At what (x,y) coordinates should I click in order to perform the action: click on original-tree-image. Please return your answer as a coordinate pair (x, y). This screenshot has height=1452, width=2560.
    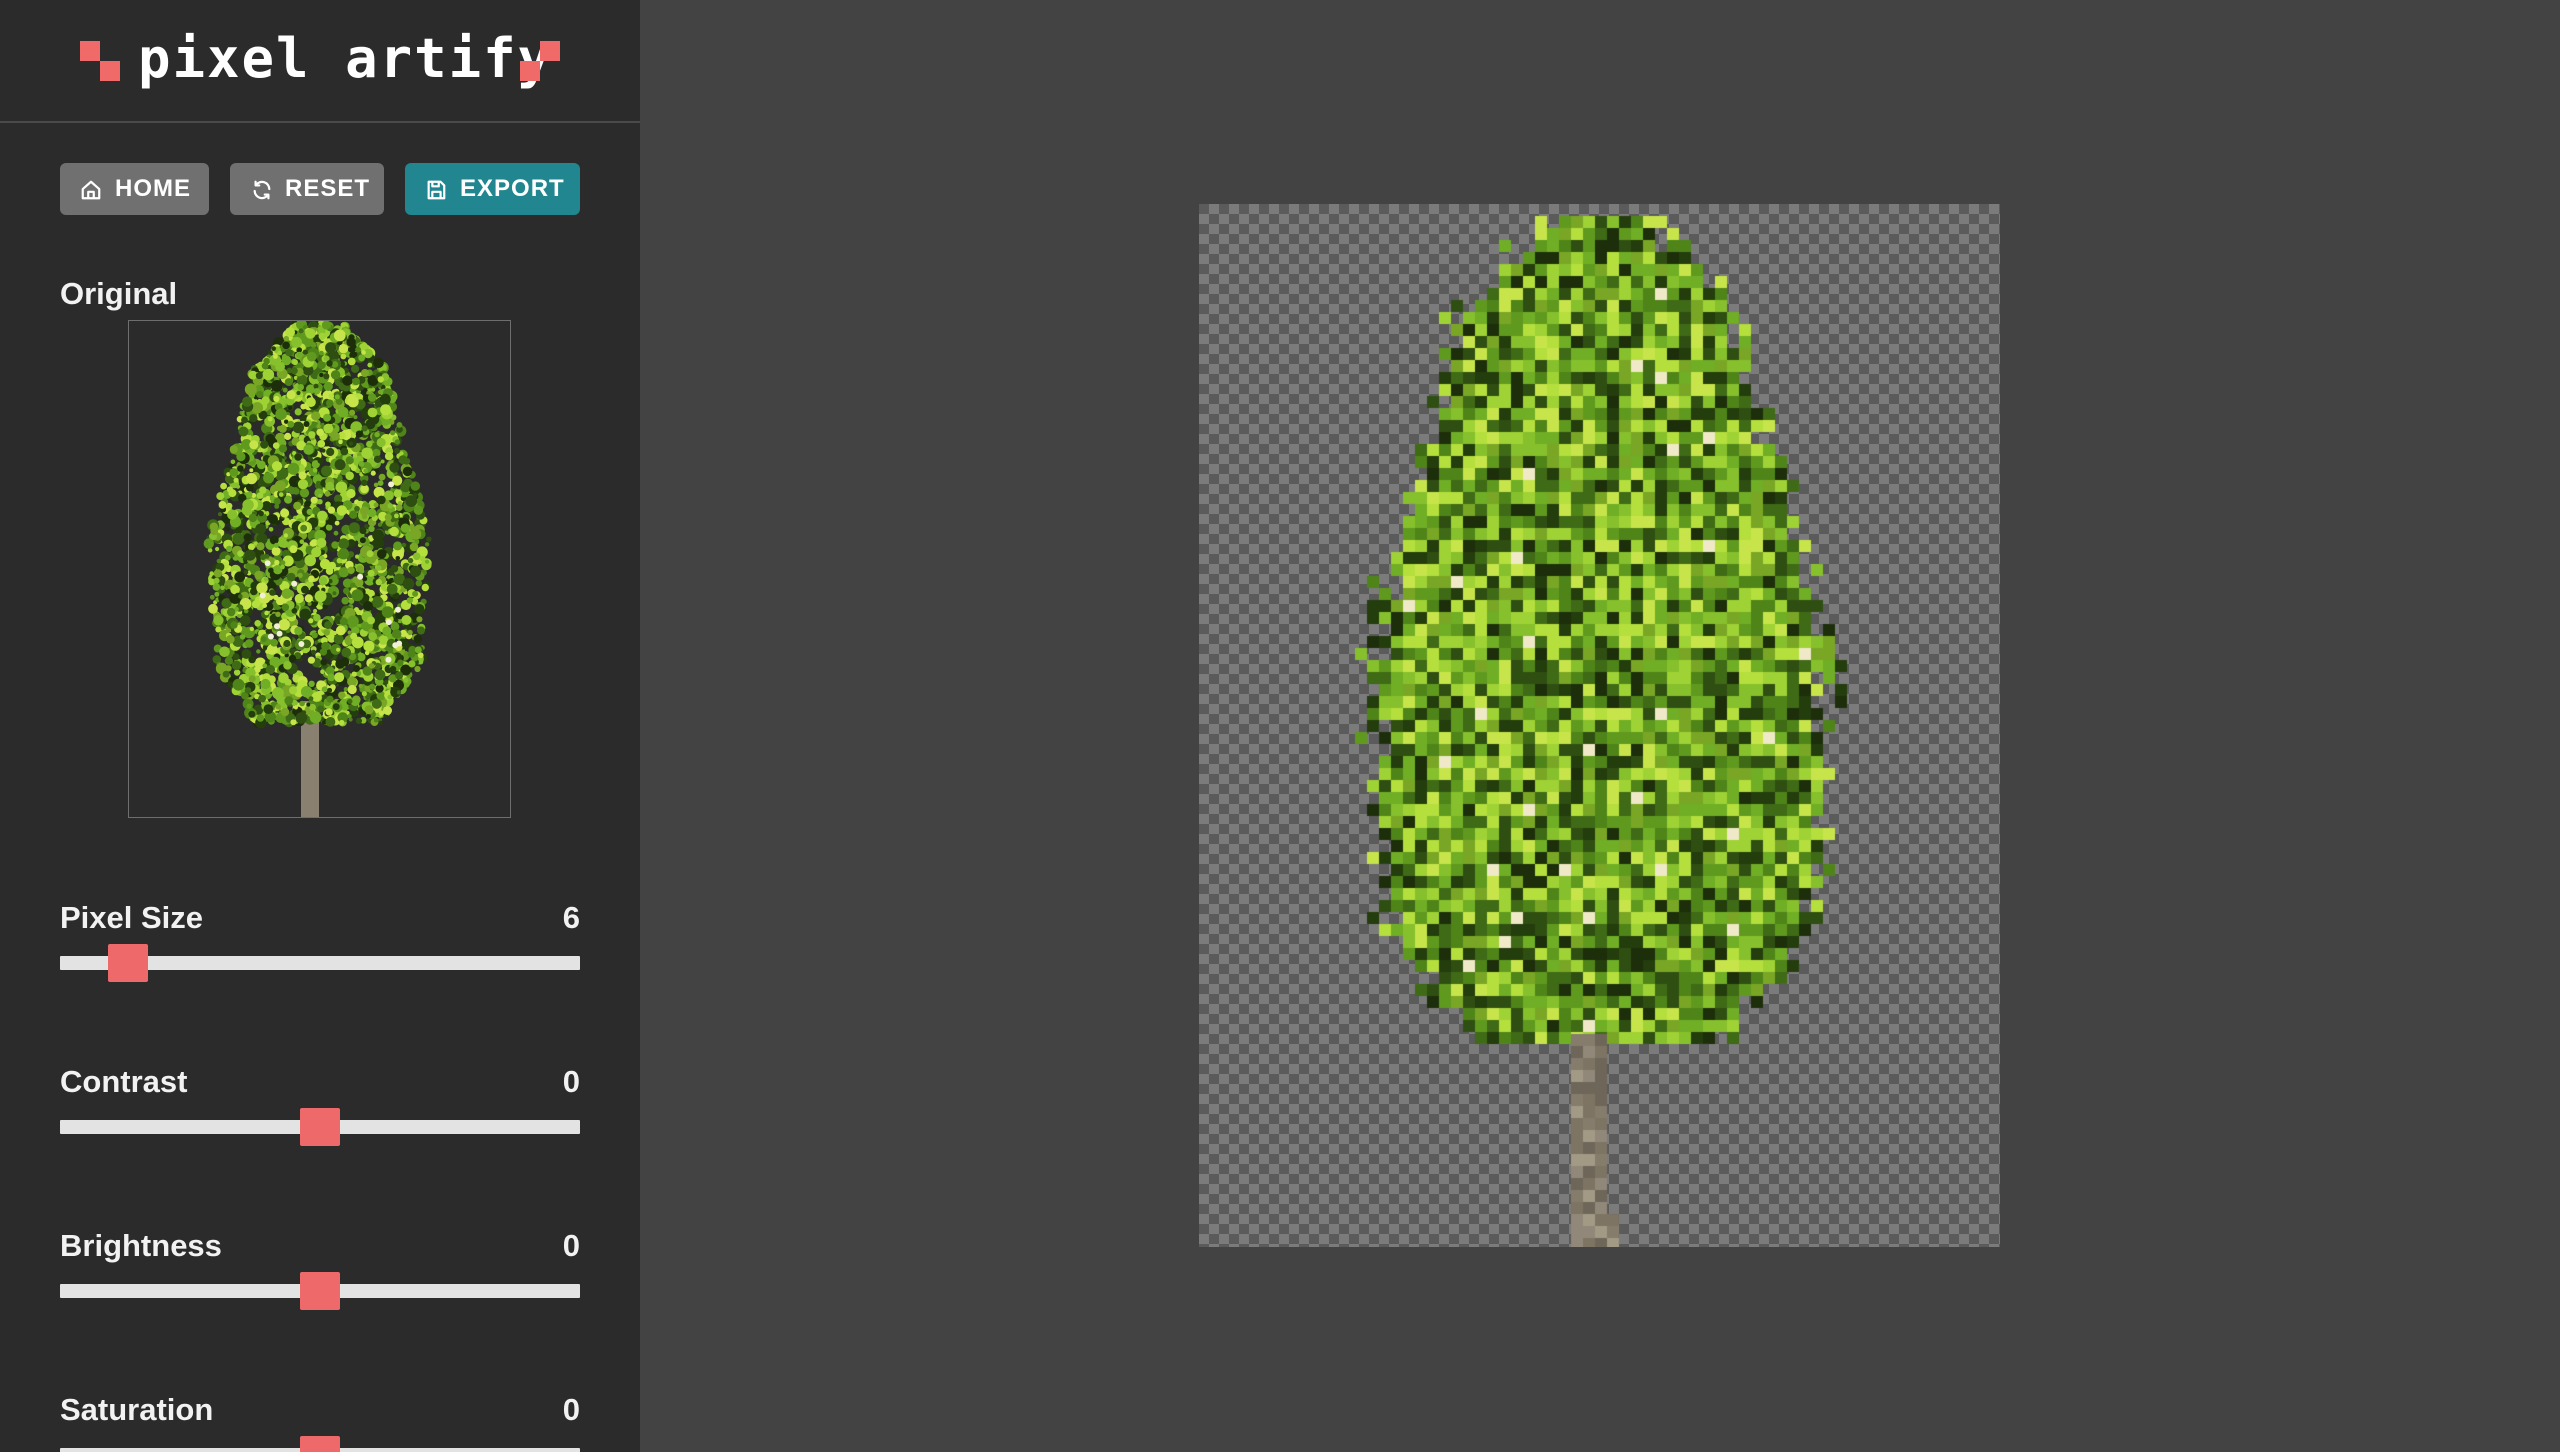
    Looking at the image, I should click on (317, 569).